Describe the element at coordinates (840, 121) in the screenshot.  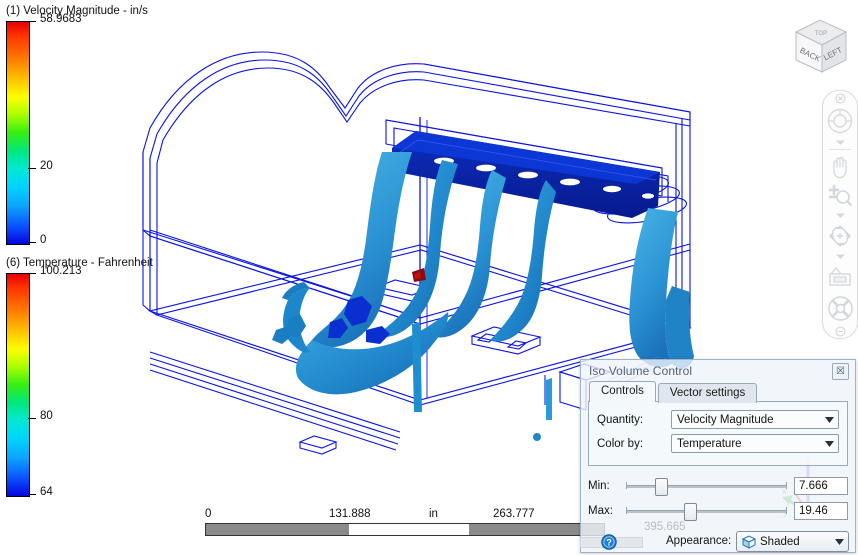
I see `orbit-ring-icon` at that location.